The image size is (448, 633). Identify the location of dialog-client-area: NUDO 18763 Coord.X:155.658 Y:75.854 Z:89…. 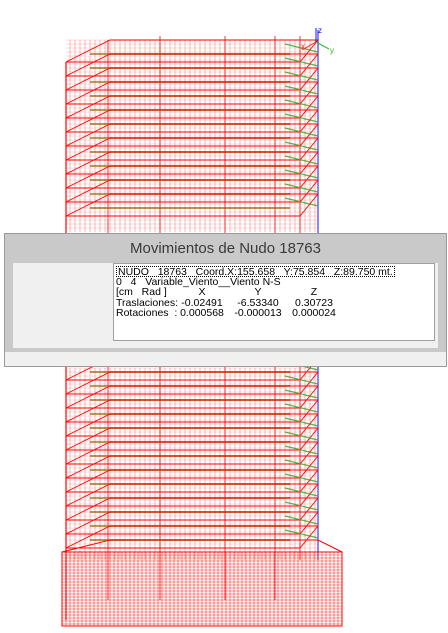
(225, 305).